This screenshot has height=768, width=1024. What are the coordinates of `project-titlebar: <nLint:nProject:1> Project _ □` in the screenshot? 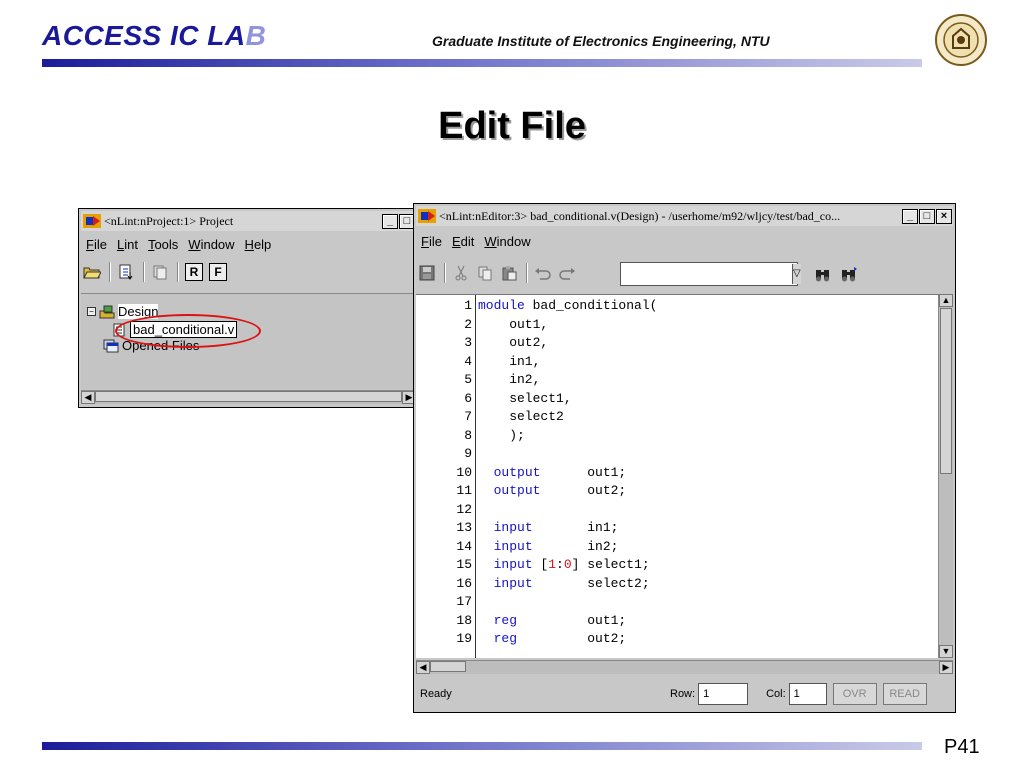 It's located at (248, 221).